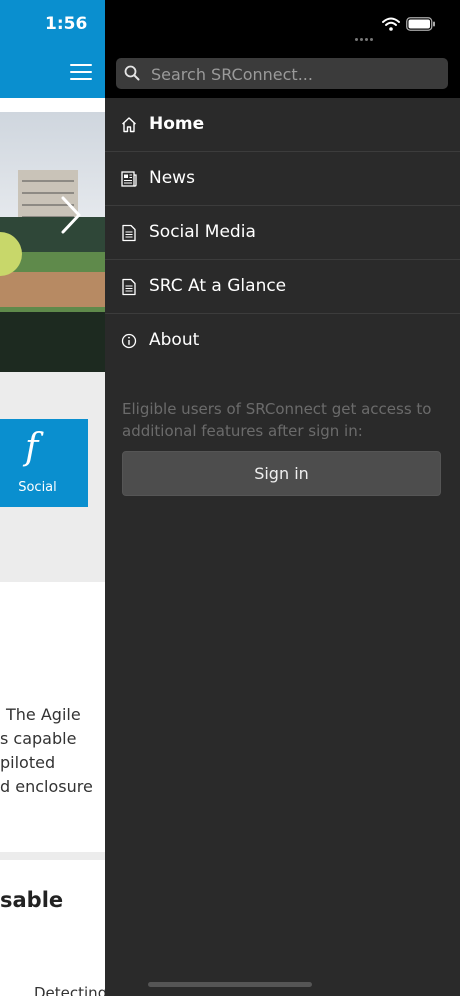 The width and height of the screenshot is (460, 996). Describe the element at coordinates (391, 24) in the screenshot. I see `wifi-icon` at that location.